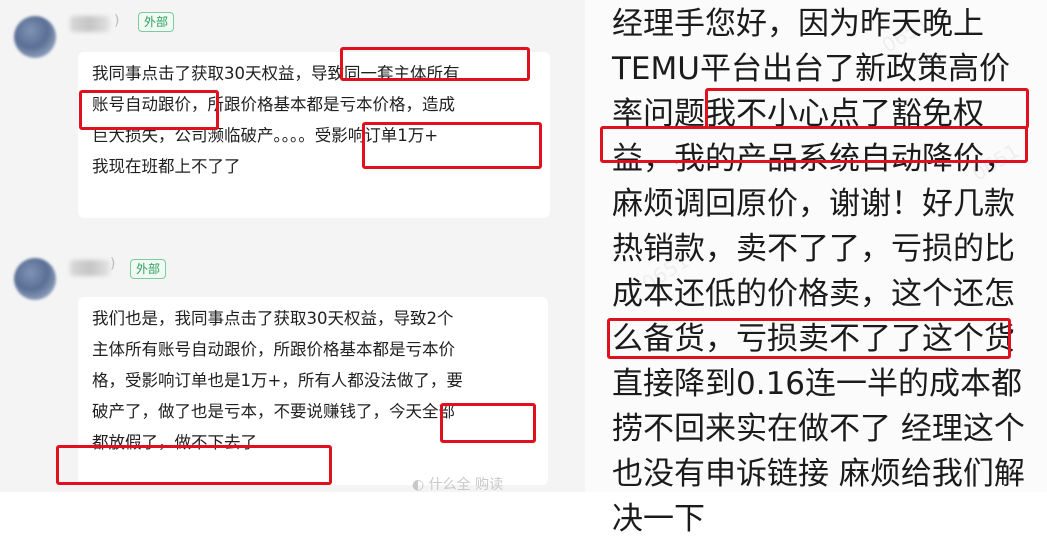 Image resolution: width=1047 pixels, height=542 pixels. Describe the element at coordinates (813, 159) in the screenshot. I see `note-line: 益，我的产品系统自动降价，` at that location.